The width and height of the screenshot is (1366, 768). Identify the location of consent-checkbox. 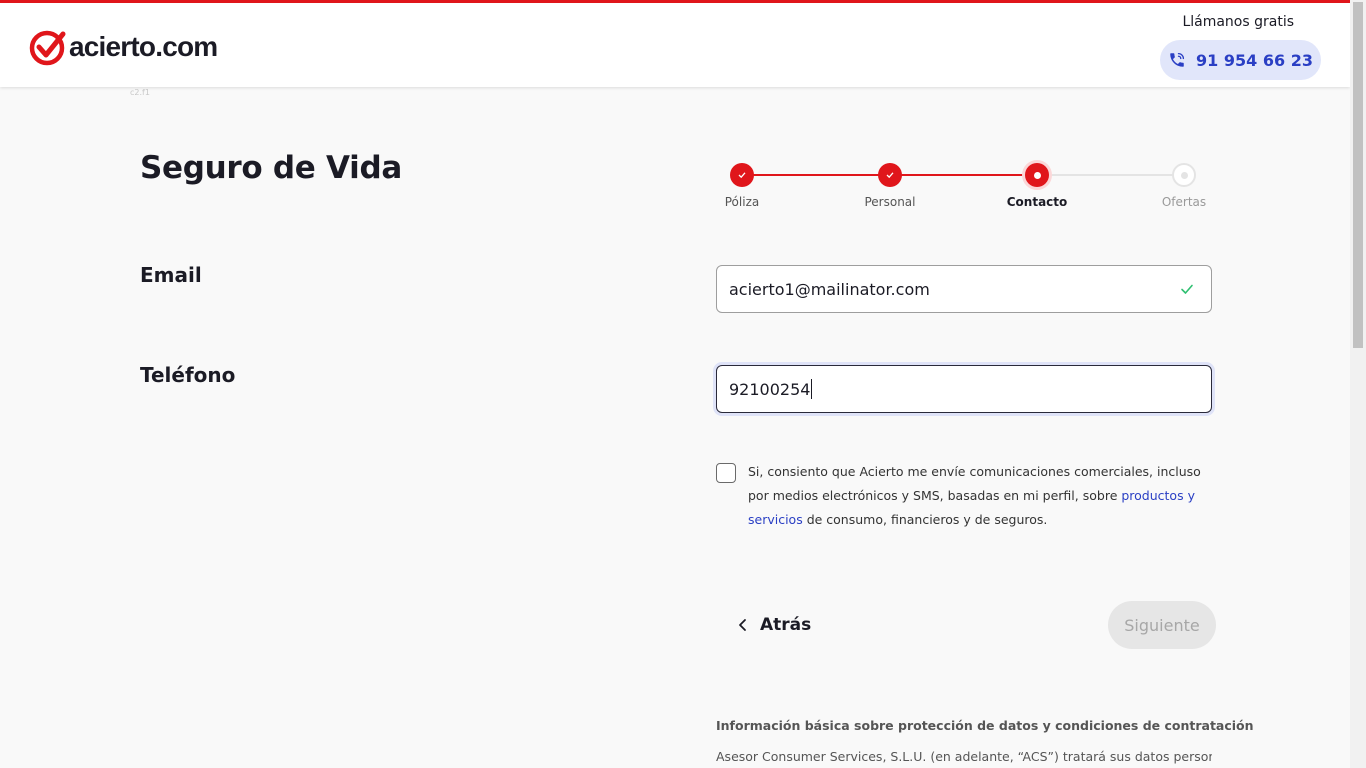
(726, 473).